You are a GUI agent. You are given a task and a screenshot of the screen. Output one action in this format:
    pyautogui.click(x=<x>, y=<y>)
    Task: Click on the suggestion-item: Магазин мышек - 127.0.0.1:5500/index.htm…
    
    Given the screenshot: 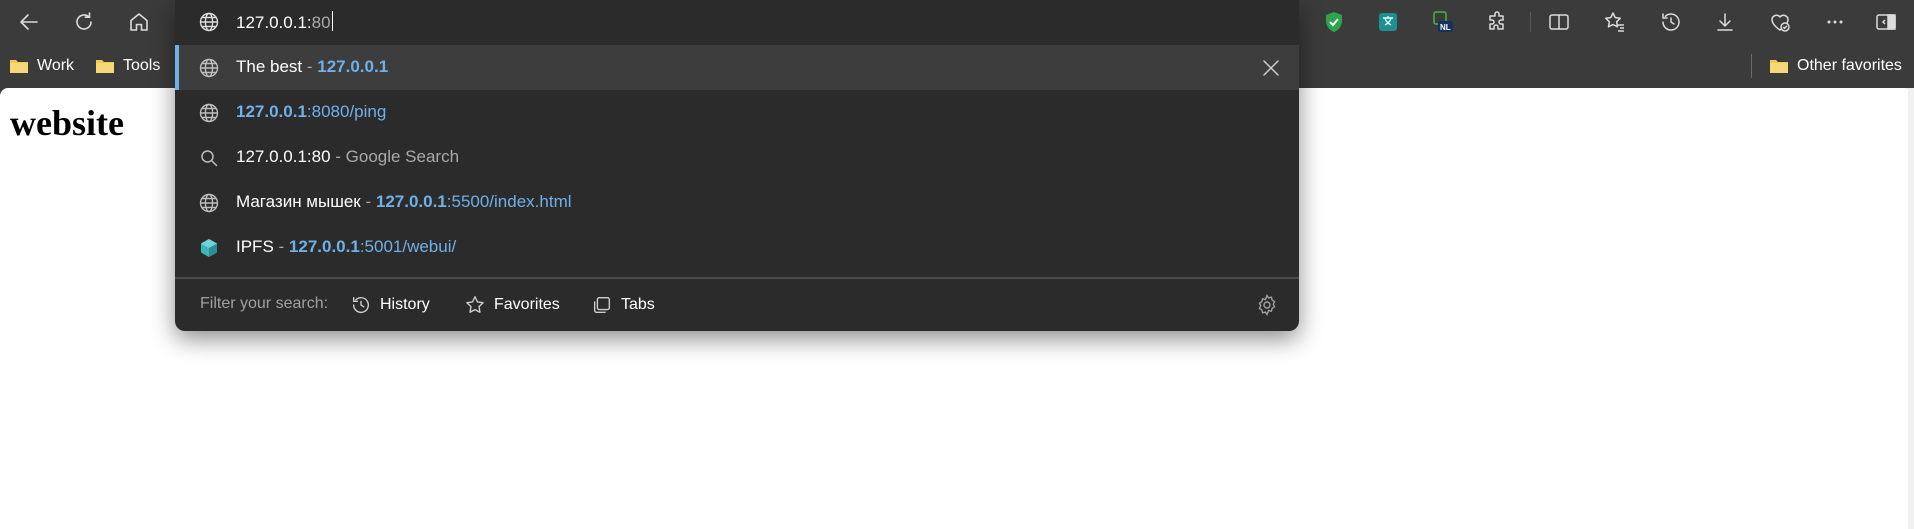 What is the action you would take?
    pyautogui.click(x=737, y=202)
    